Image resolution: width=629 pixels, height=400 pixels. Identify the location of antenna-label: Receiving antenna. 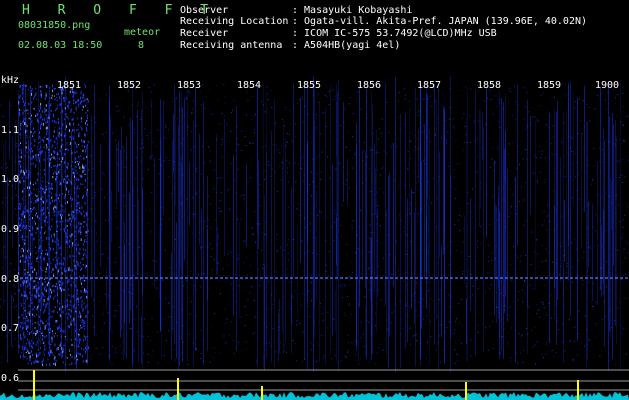
(231, 45).